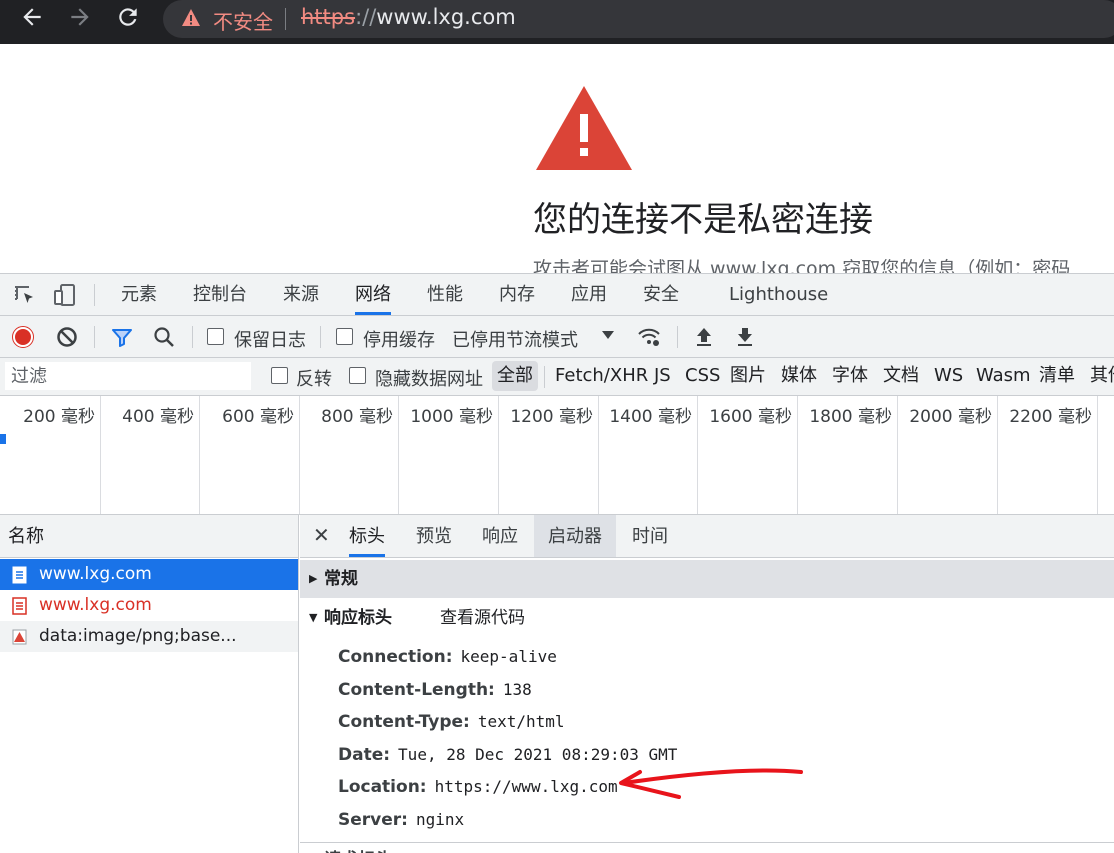  Describe the element at coordinates (649, 337) in the screenshot. I see `network-conditions-icon` at that location.